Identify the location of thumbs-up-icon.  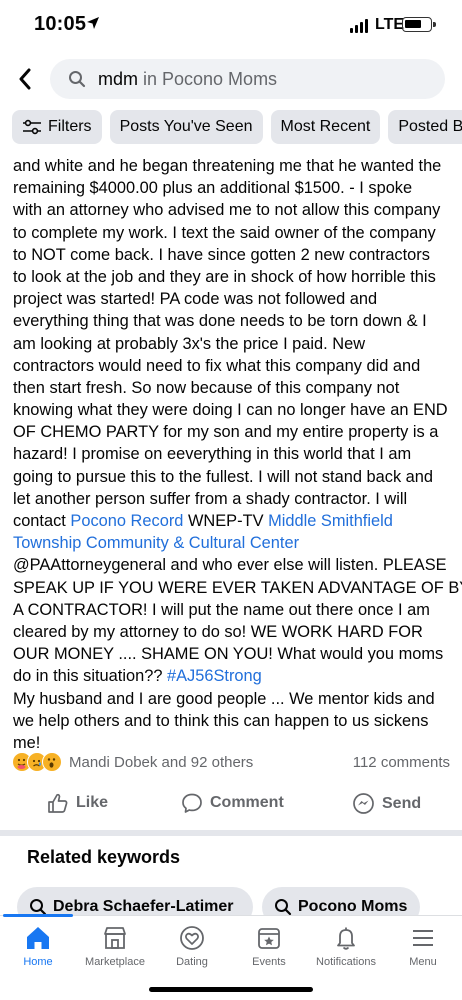
(58, 803).